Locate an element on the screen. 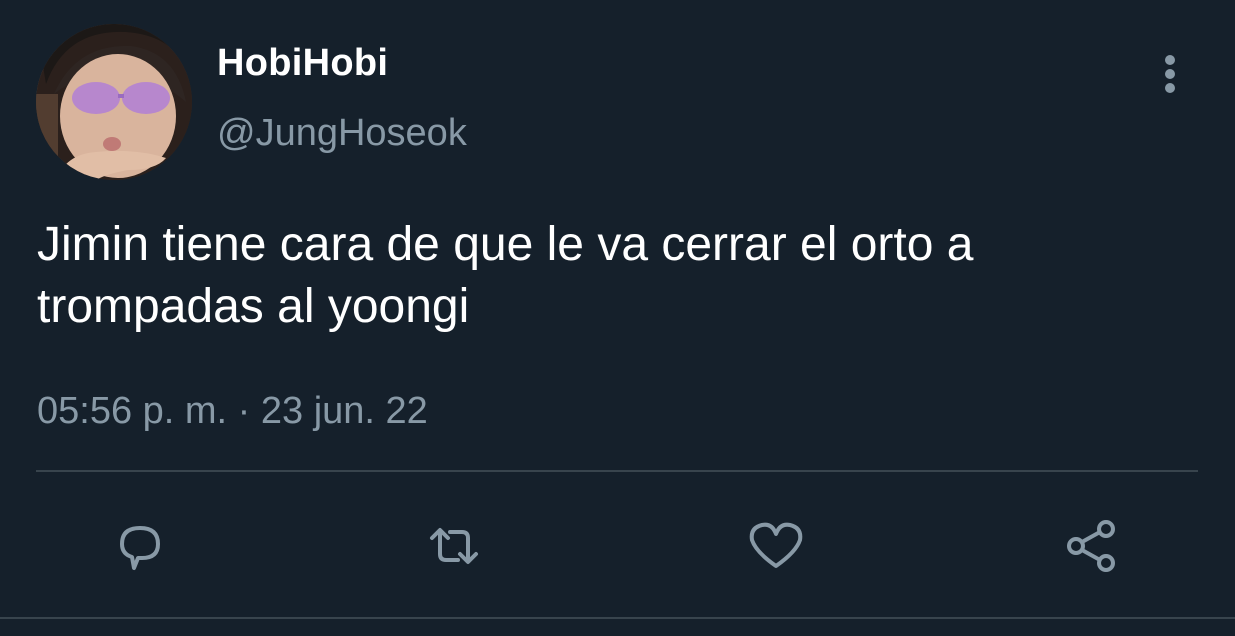  more-options-button is located at coordinates (1170, 74).